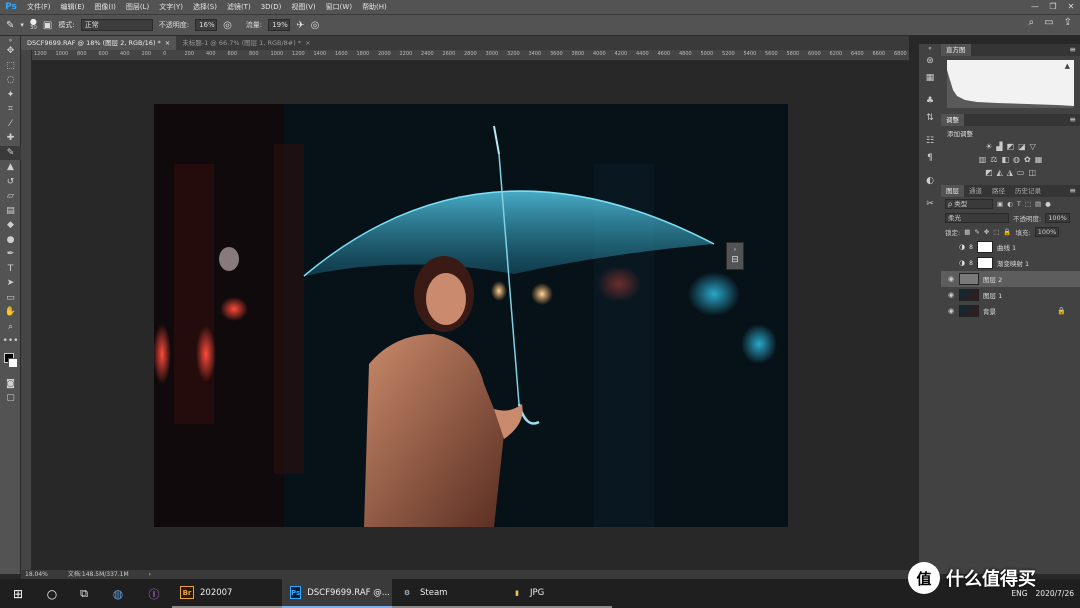 The height and width of the screenshot is (608, 1080). What do you see at coordinates (930, 157) in the screenshot?
I see `paragraph-icon: ¶` at bounding box center [930, 157].